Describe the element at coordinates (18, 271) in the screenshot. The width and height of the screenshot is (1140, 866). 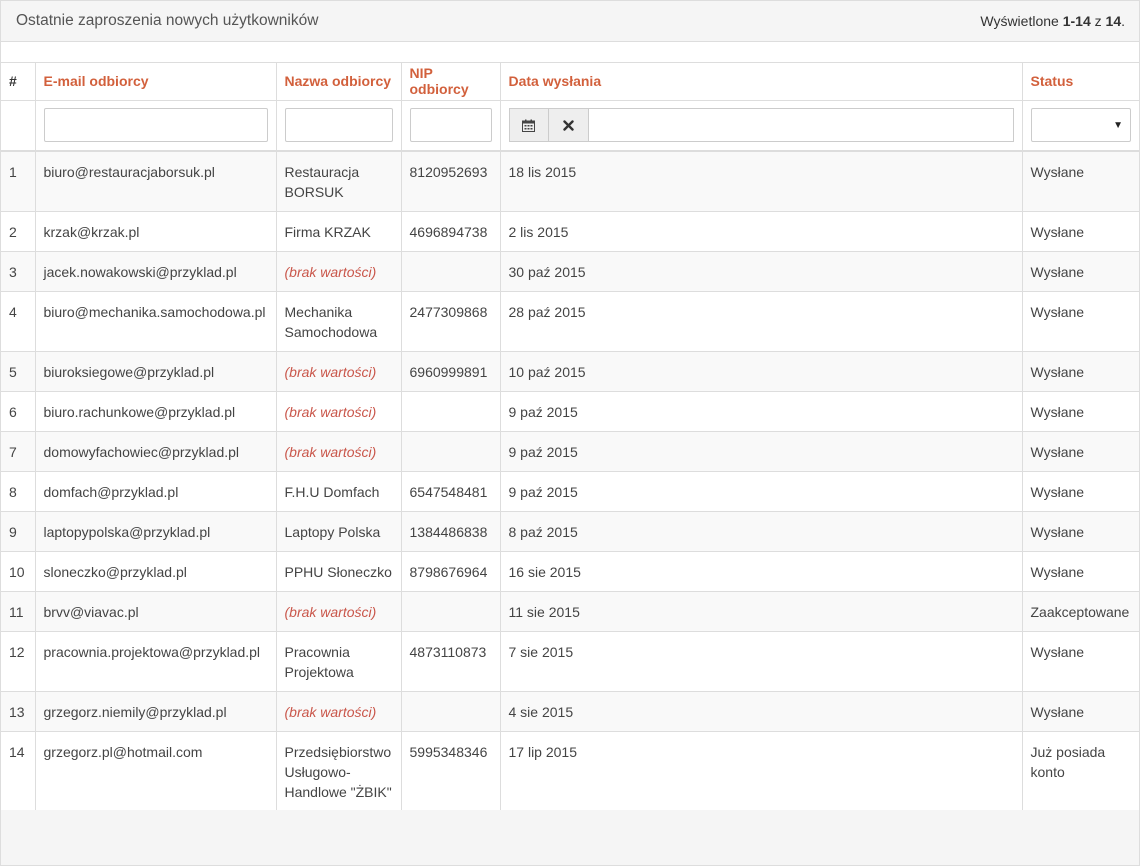
I see `row-number: 3` at that location.